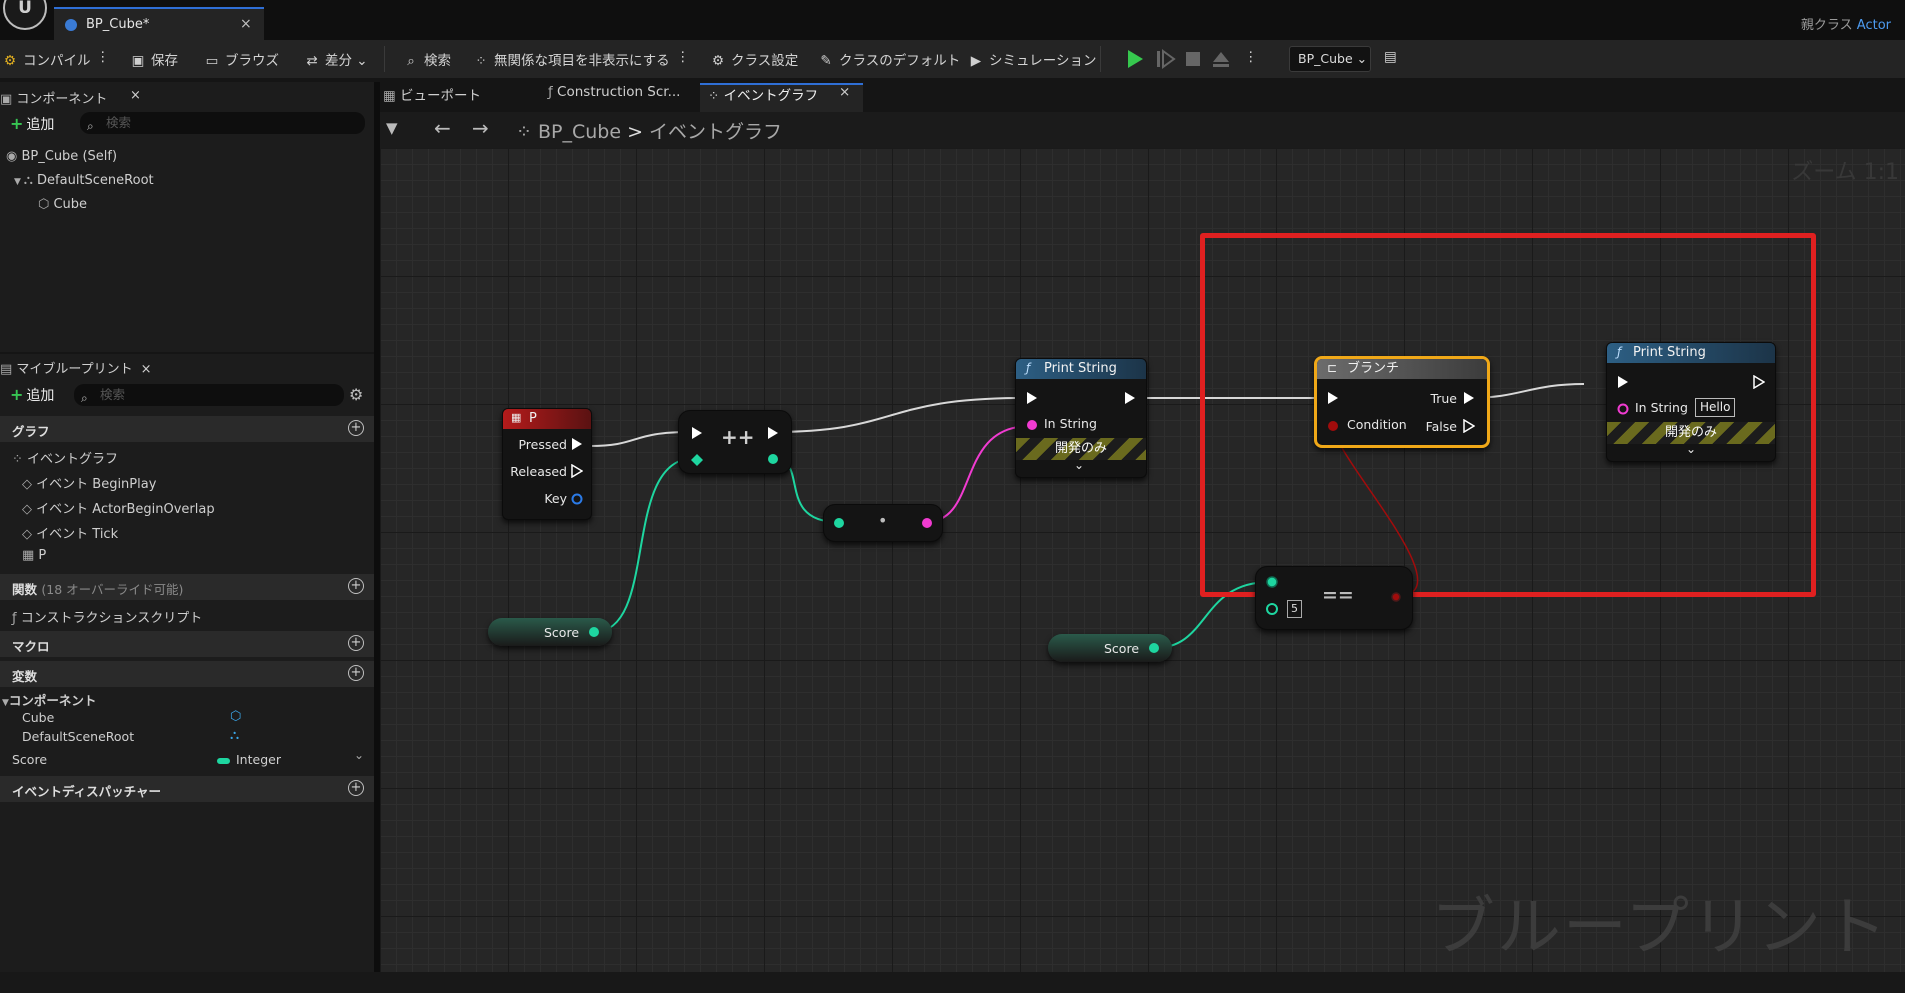 Image resolution: width=1905 pixels, height=993 pixels. I want to click on debug-object-select: BP_Cube ⌄, so click(1330, 59).